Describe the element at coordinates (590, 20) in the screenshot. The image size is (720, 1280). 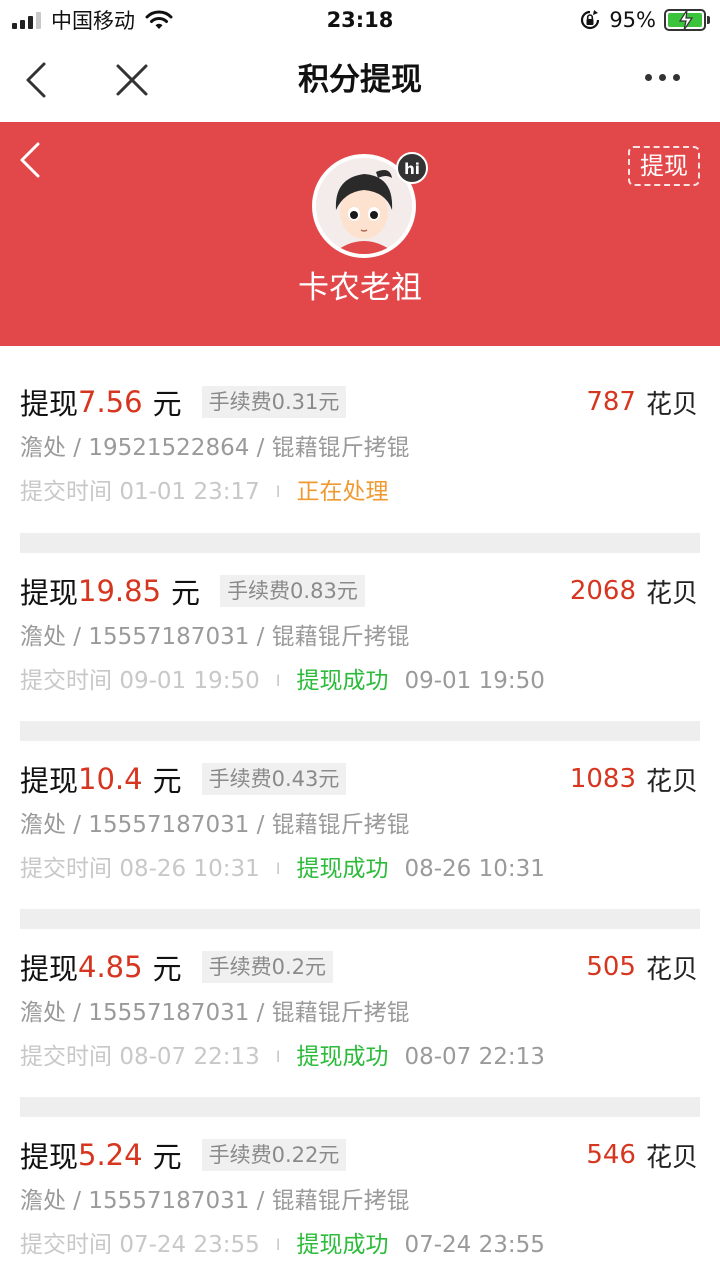
I see `rotation-lock-icon` at that location.